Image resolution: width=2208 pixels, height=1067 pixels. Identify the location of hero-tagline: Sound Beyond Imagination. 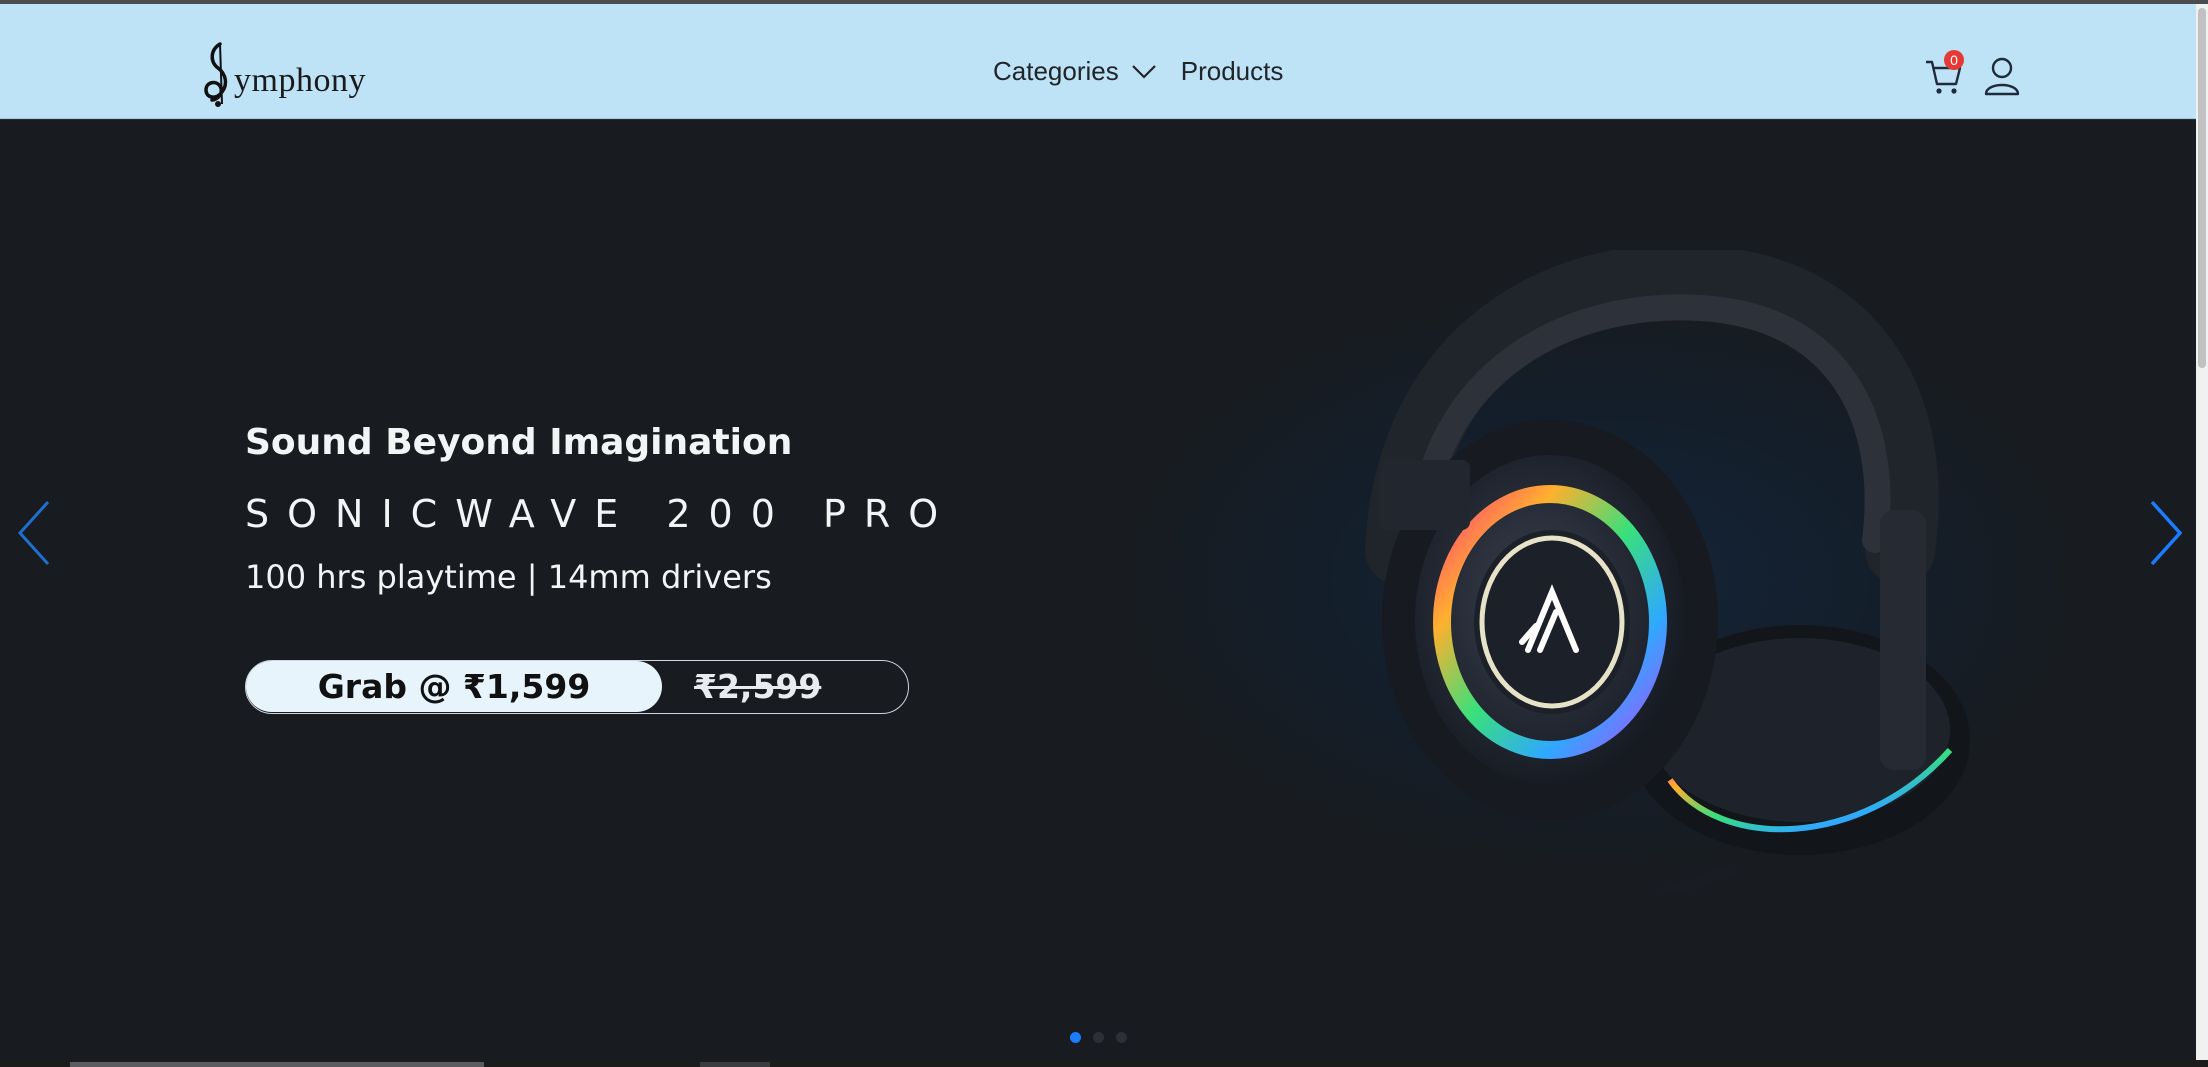
(519, 442).